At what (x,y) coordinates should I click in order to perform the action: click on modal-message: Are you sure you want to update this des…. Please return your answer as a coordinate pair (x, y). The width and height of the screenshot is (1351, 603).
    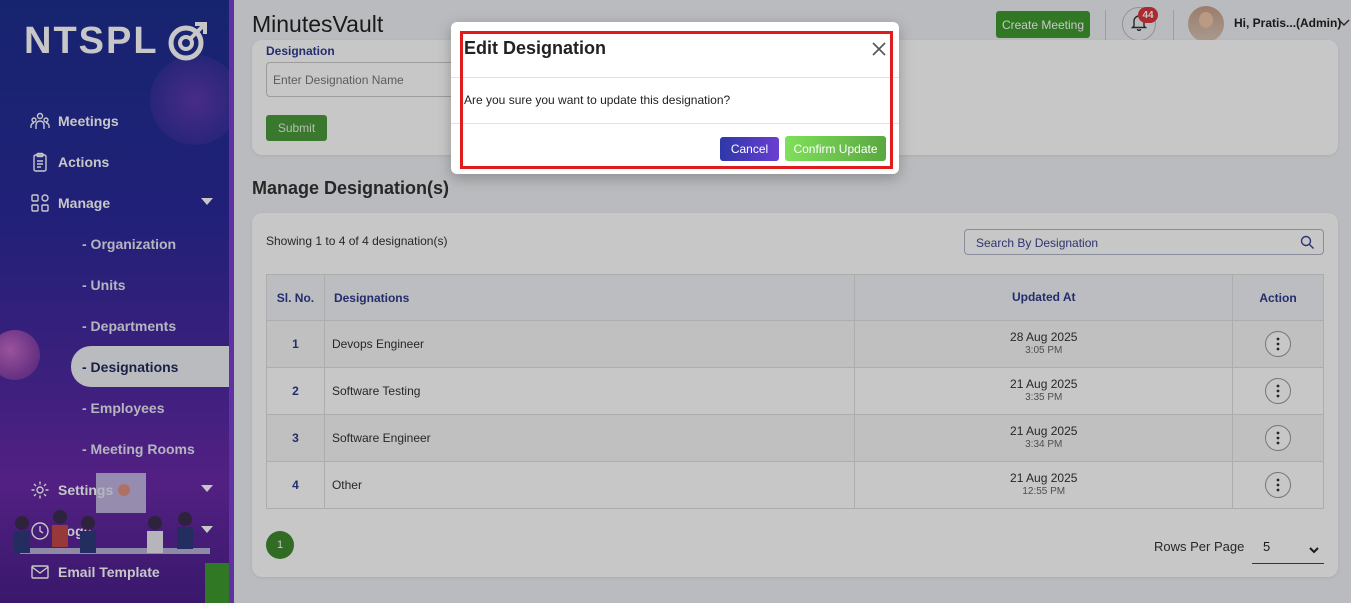
    Looking at the image, I should click on (597, 100).